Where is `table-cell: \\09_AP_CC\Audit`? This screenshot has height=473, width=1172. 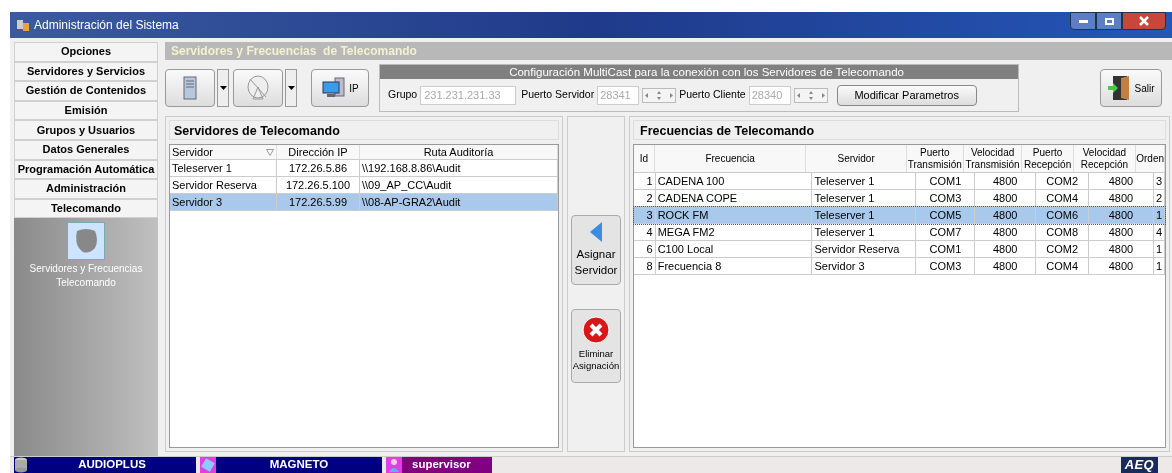
table-cell: \\09_AP_CC\Audit is located at coordinates (459, 185).